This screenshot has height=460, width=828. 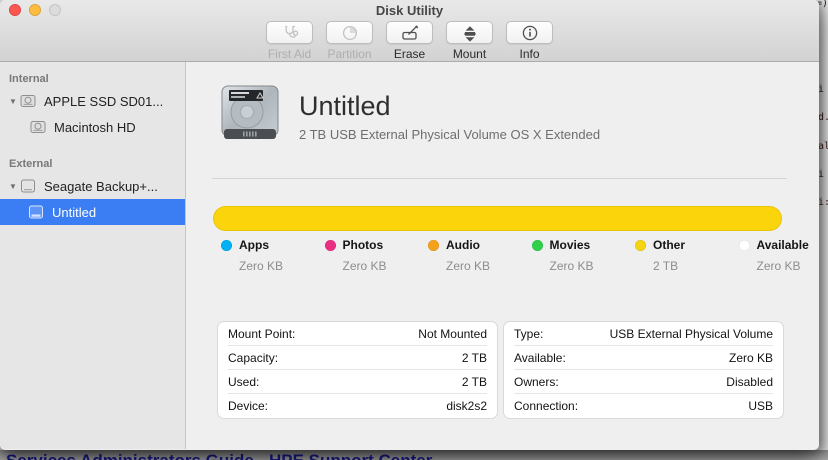 What do you see at coordinates (262, 333) in the screenshot?
I see `detail-label: Mount Point:` at bounding box center [262, 333].